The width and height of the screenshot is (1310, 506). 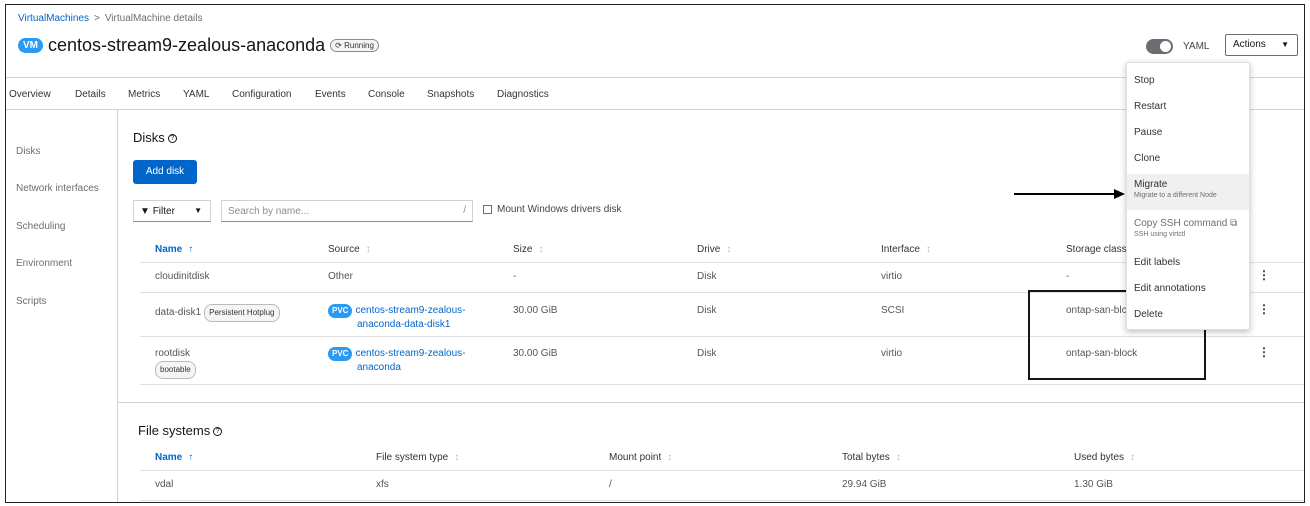 I want to click on disks-title: Disks?, so click(x=155, y=137).